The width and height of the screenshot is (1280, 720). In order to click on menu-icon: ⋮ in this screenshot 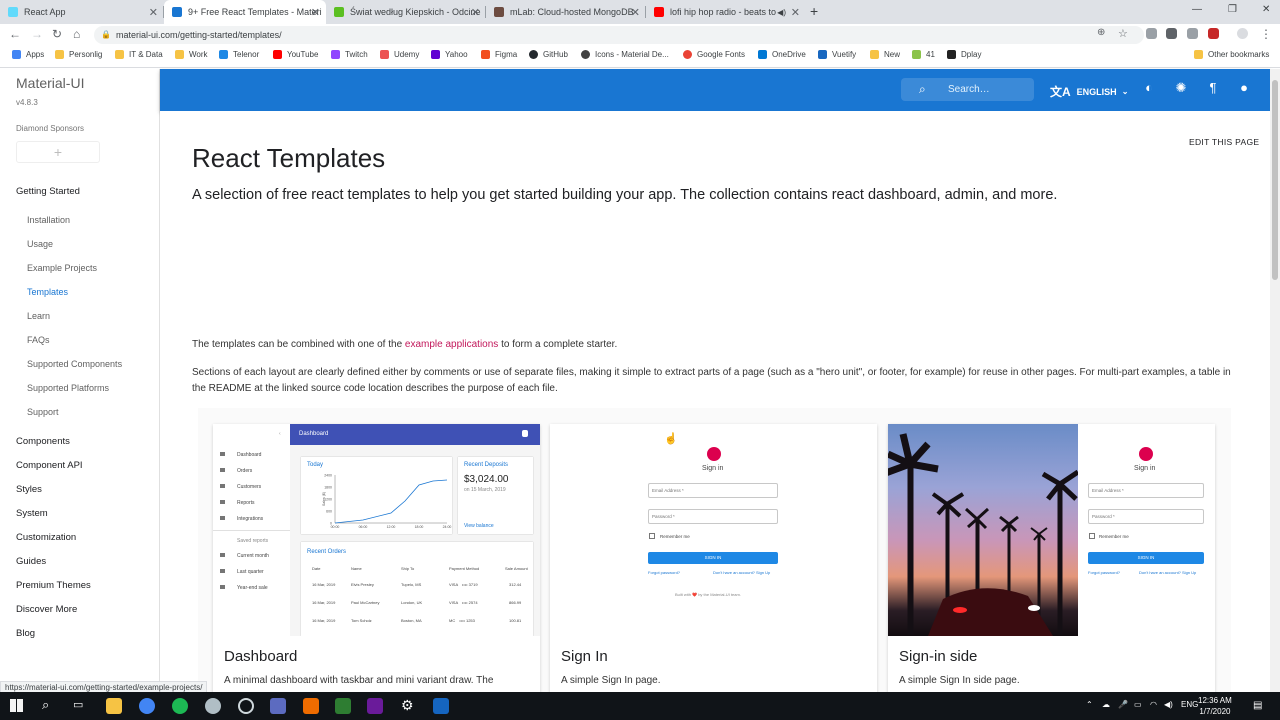, I will do `click(1266, 34)`.